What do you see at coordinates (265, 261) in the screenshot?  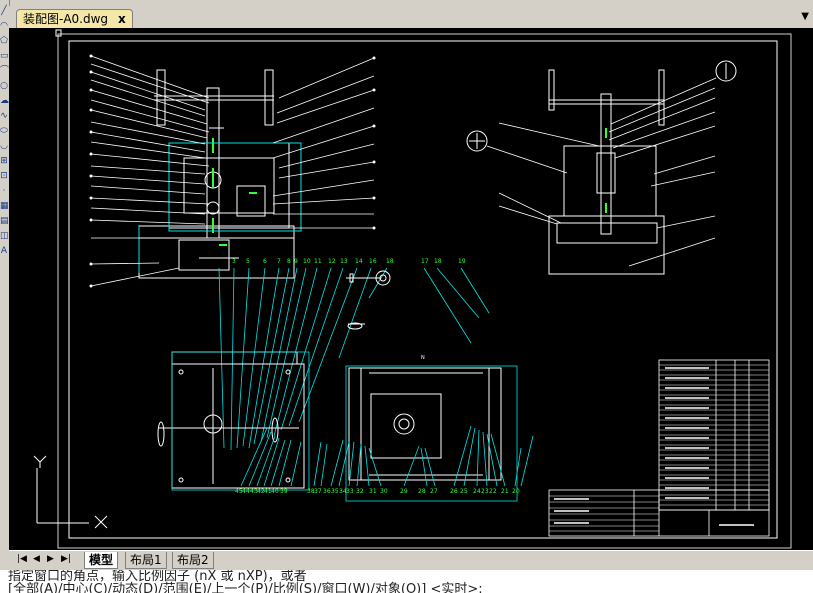 I see `callout-label: 6` at bounding box center [265, 261].